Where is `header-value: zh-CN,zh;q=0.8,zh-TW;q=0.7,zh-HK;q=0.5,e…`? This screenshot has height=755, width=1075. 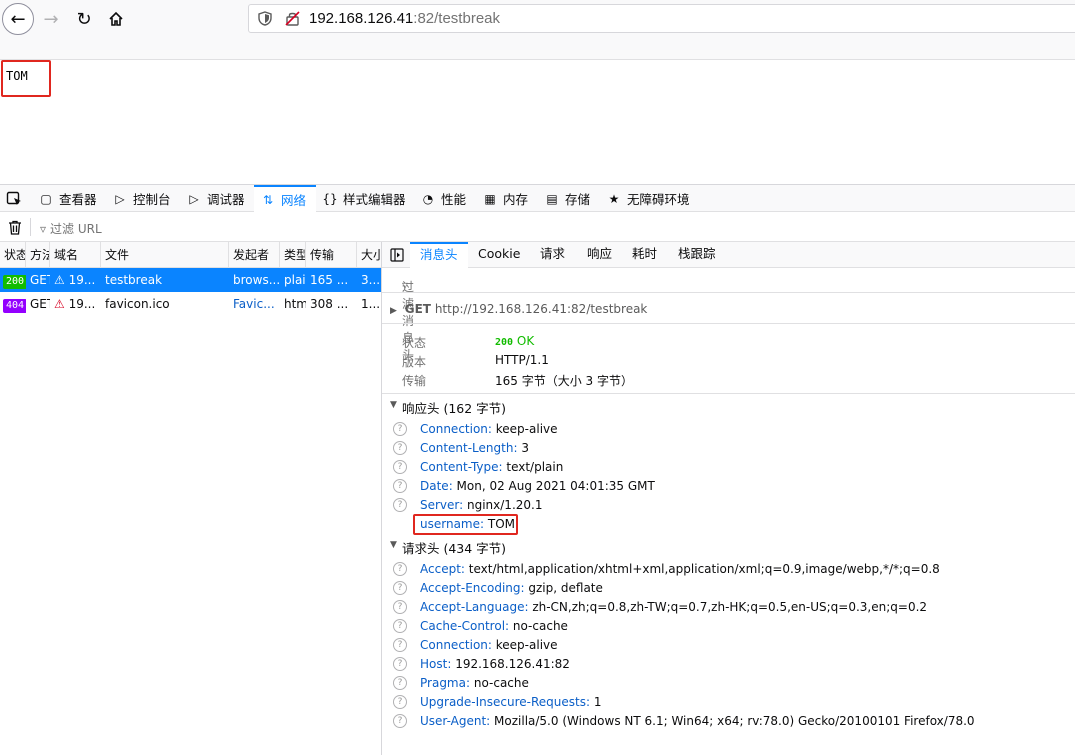
header-value: zh-CN,zh;q=0.8,zh-TW;q=0.7,zh-HK;q=0.5,e… is located at coordinates (730, 607).